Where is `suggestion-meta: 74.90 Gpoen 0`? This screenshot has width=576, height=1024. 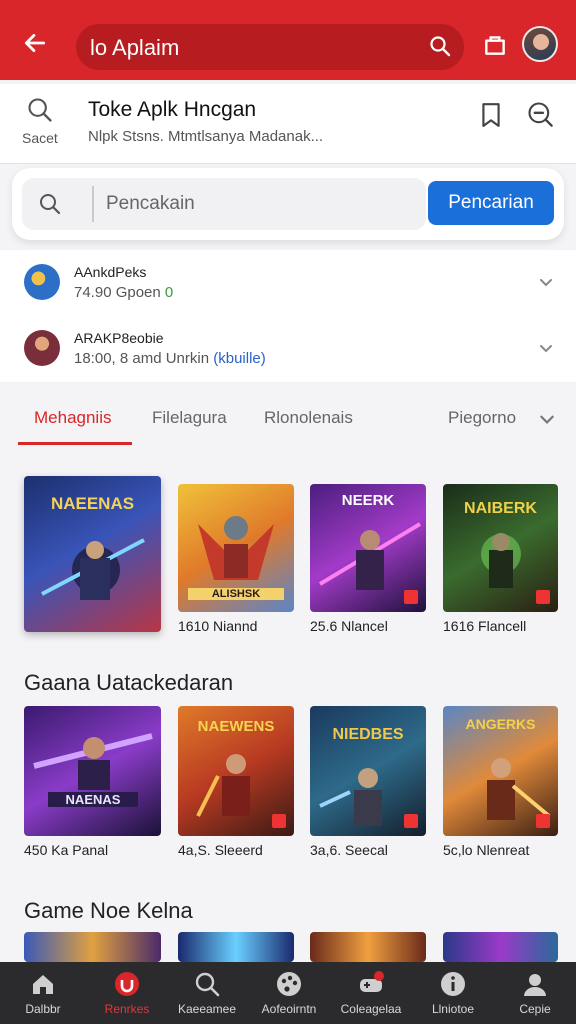
suggestion-meta: 74.90 Gpoen 0 is located at coordinates (124, 292).